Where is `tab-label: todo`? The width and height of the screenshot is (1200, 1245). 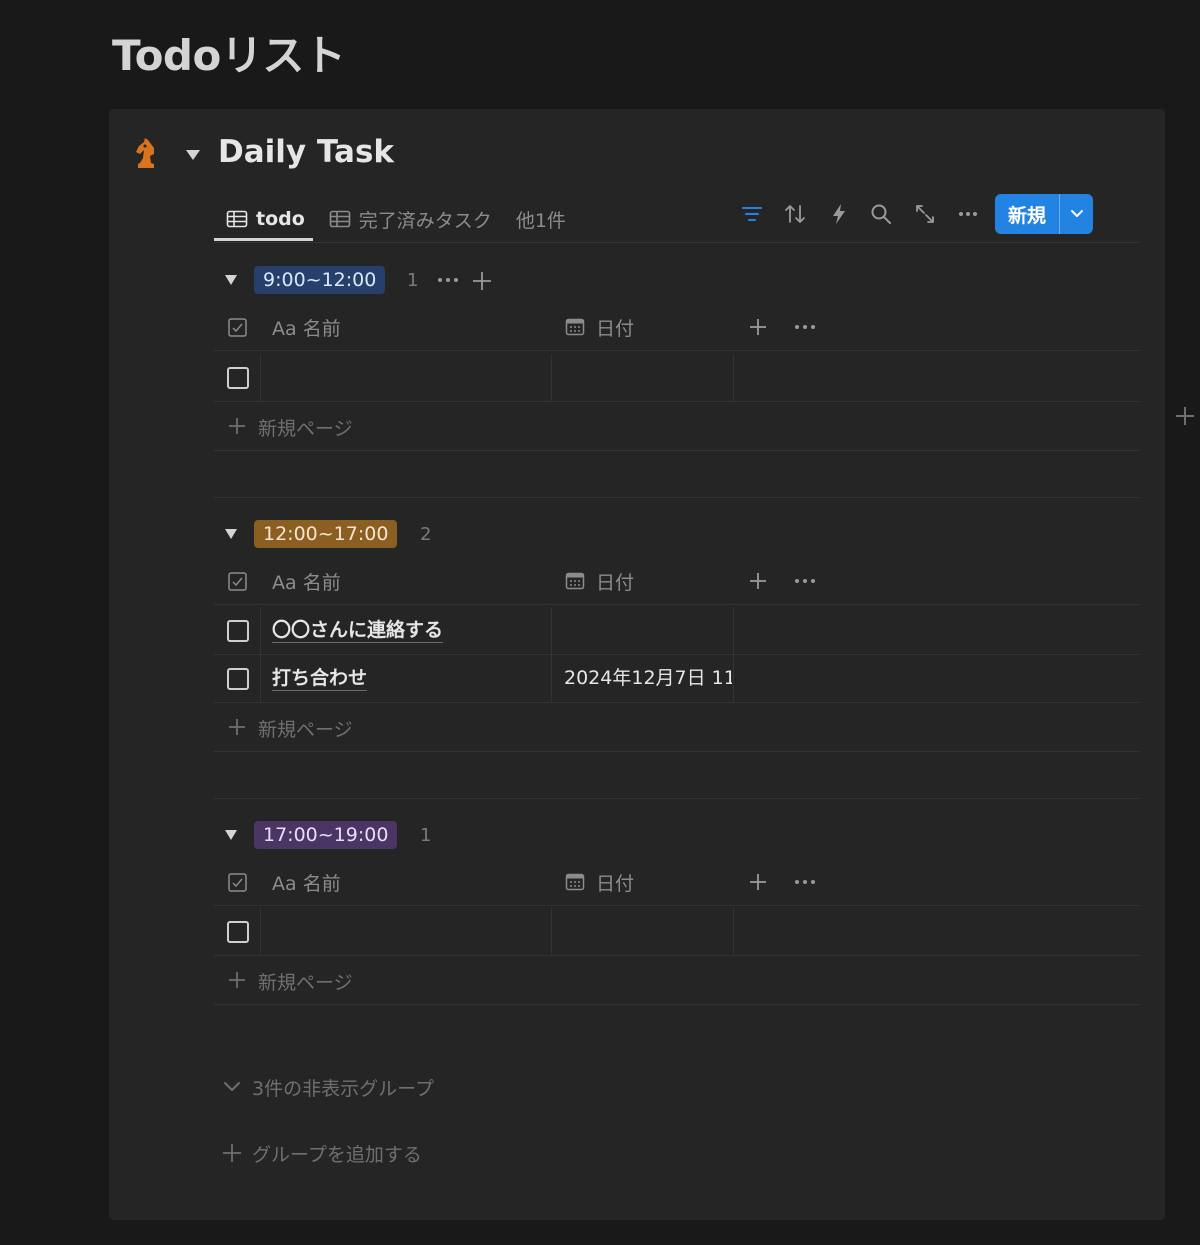
tab-label: todo is located at coordinates (280, 219).